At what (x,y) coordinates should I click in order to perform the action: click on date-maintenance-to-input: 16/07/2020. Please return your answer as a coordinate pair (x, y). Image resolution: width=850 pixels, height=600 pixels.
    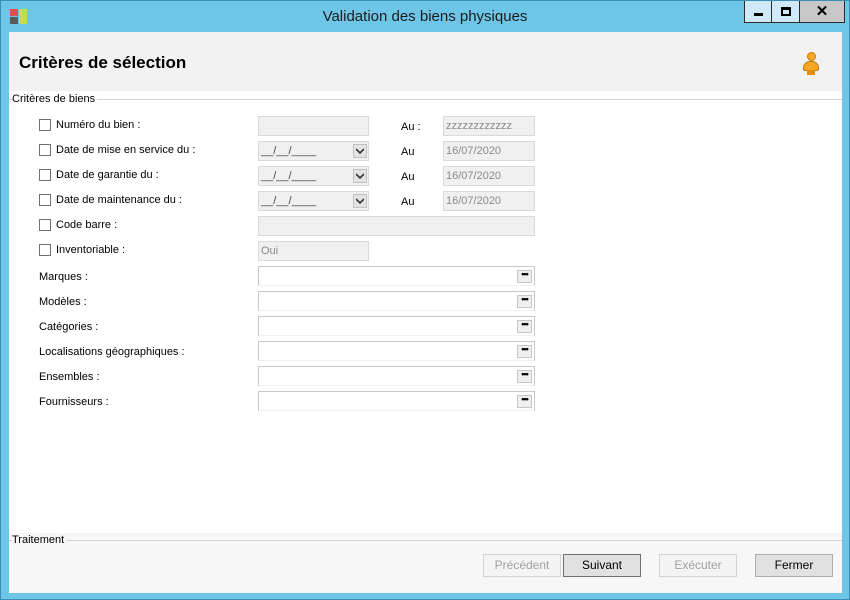
    Looking at the image, I should click on (489, 201).